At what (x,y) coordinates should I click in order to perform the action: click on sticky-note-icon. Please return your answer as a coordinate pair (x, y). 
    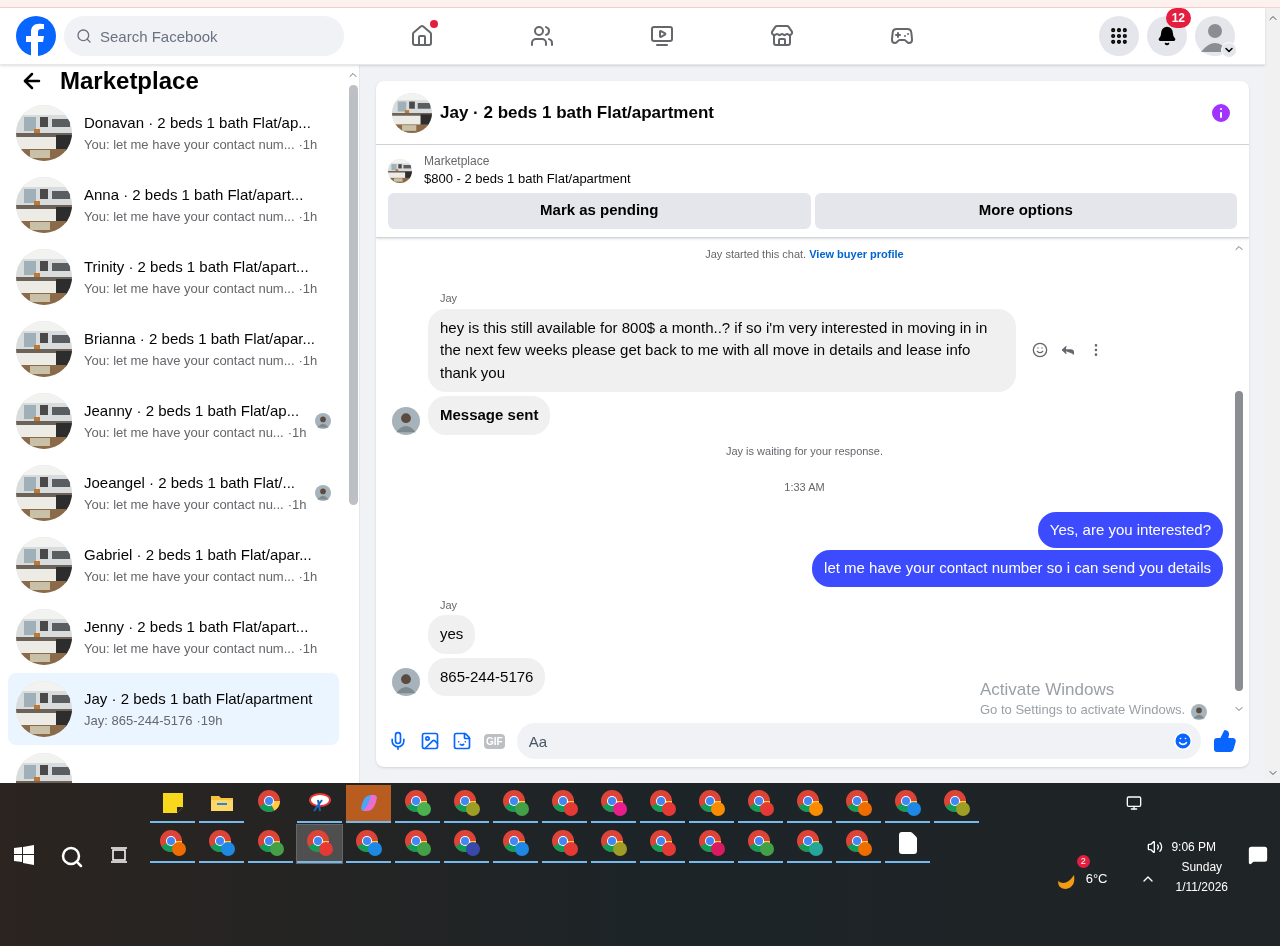
    Looking at the image, I should click on (172, 803).